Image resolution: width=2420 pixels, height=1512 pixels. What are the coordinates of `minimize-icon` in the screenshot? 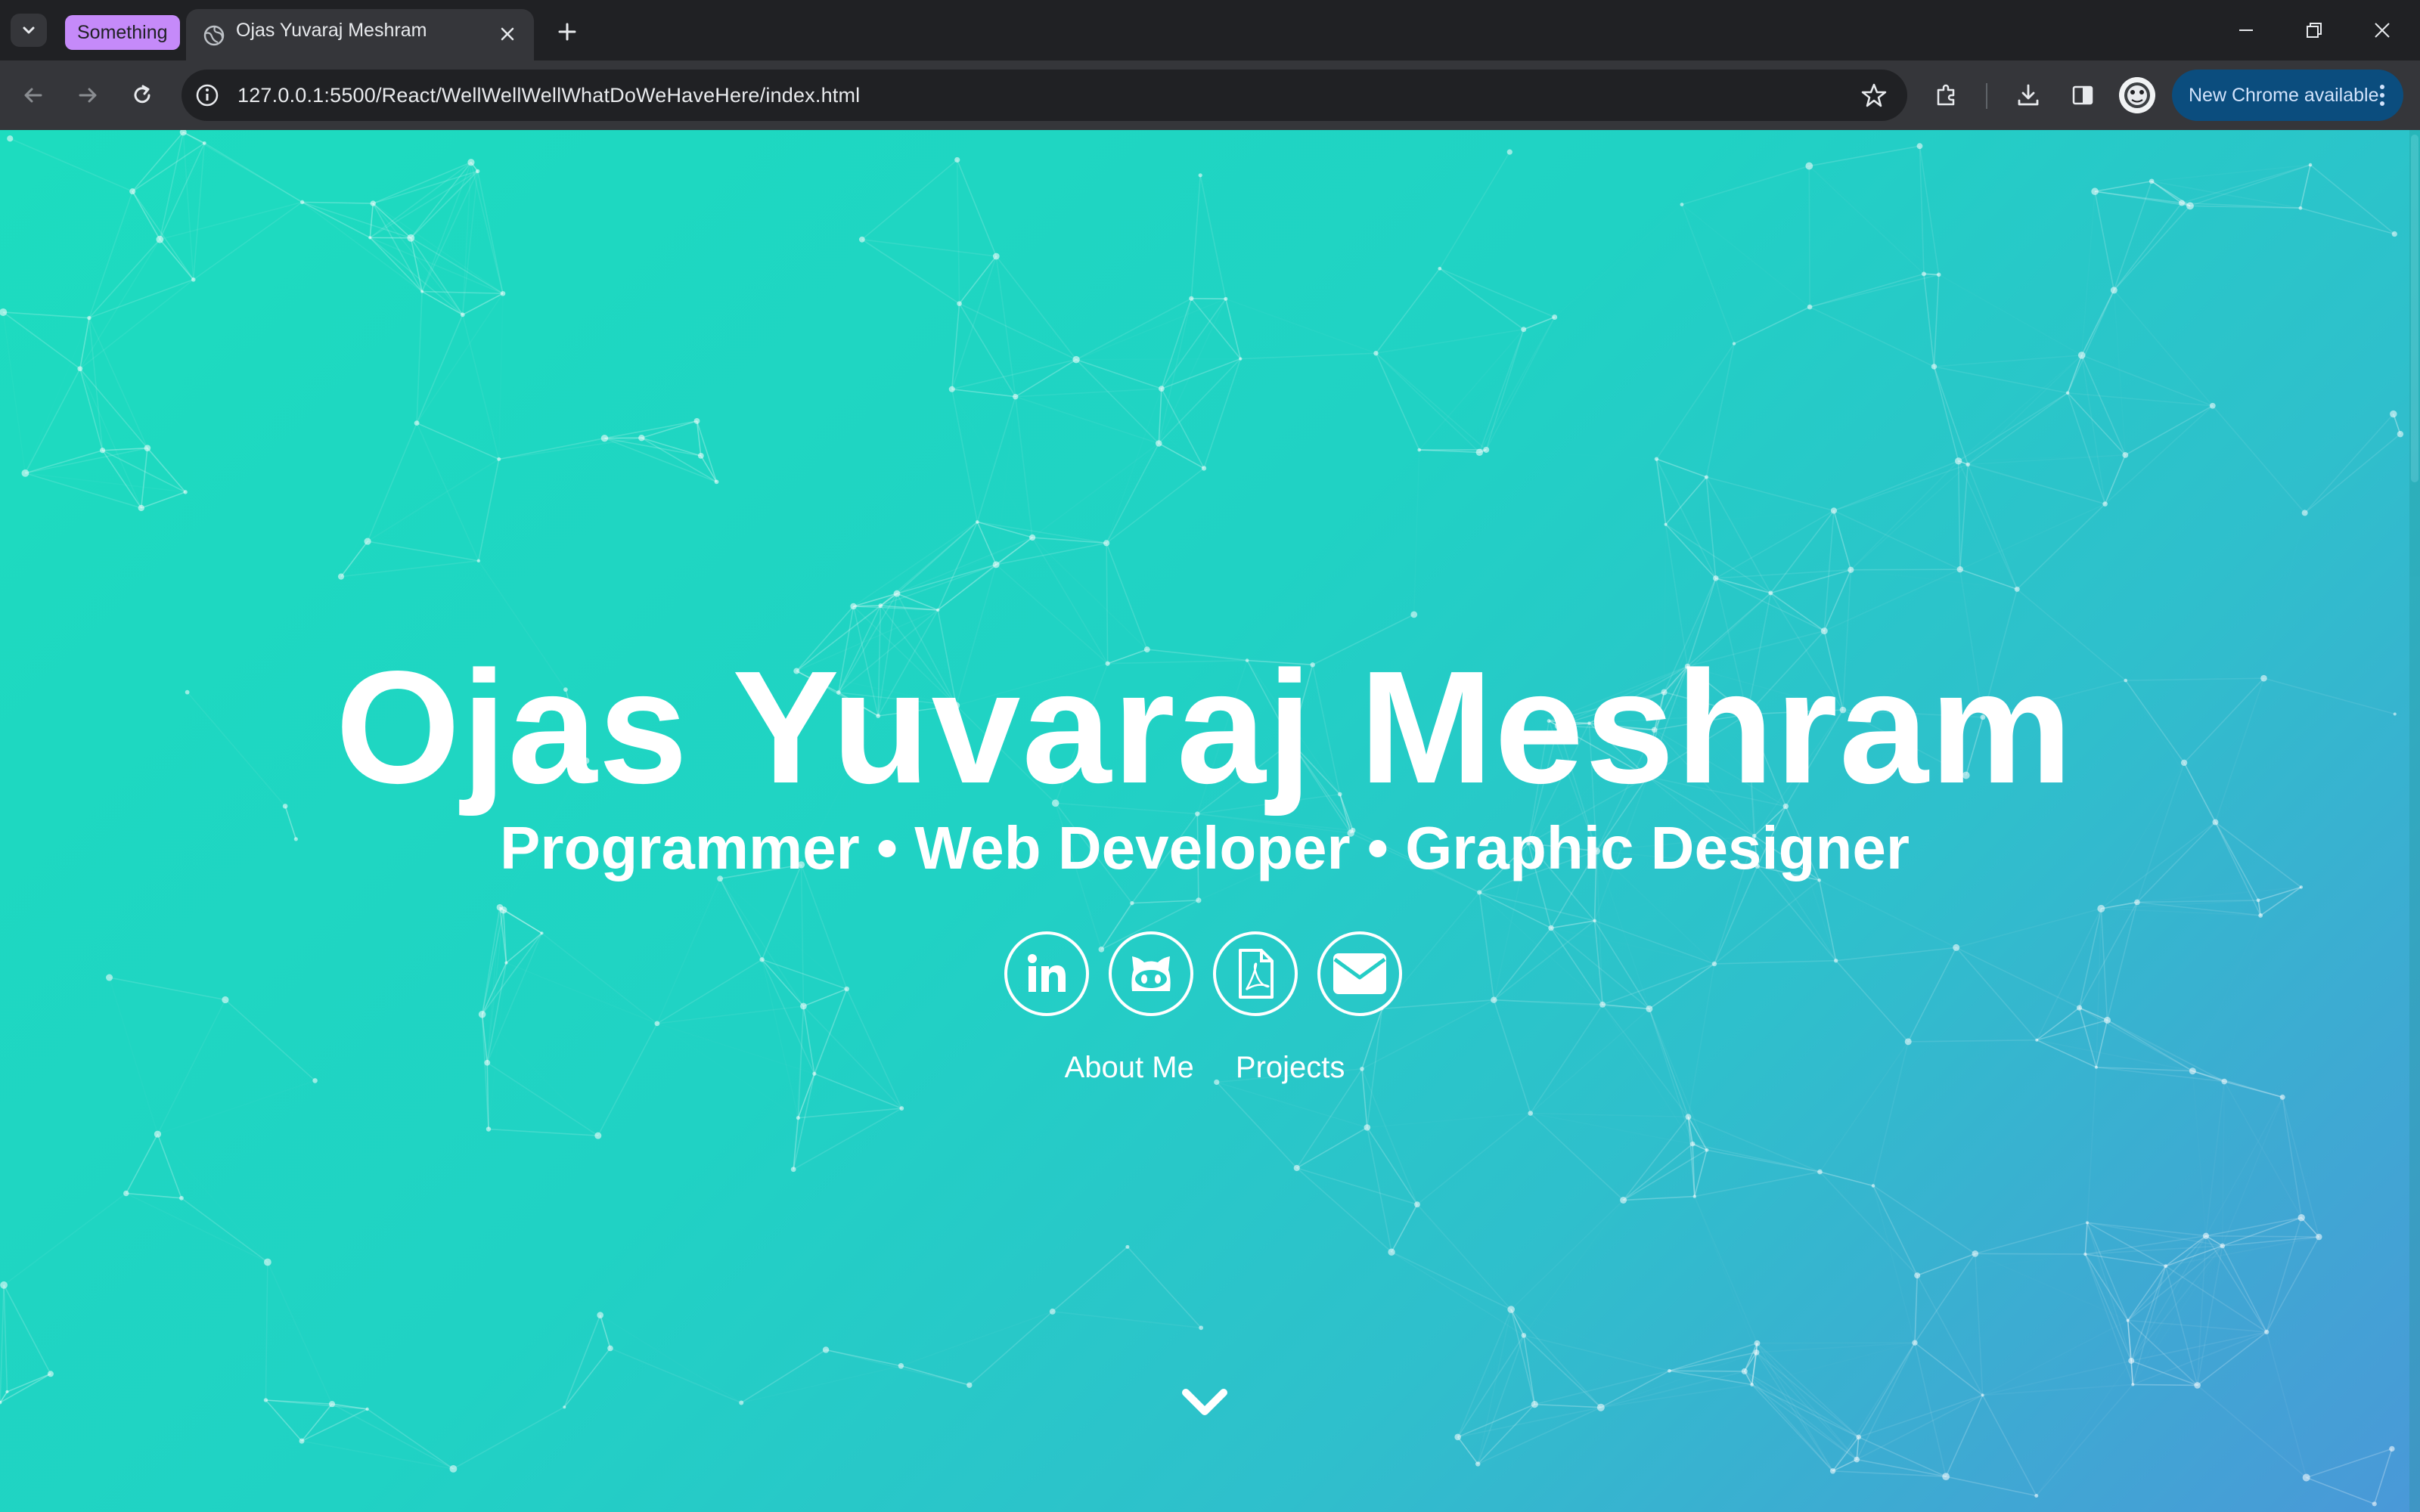 It's located at (2246, 30).